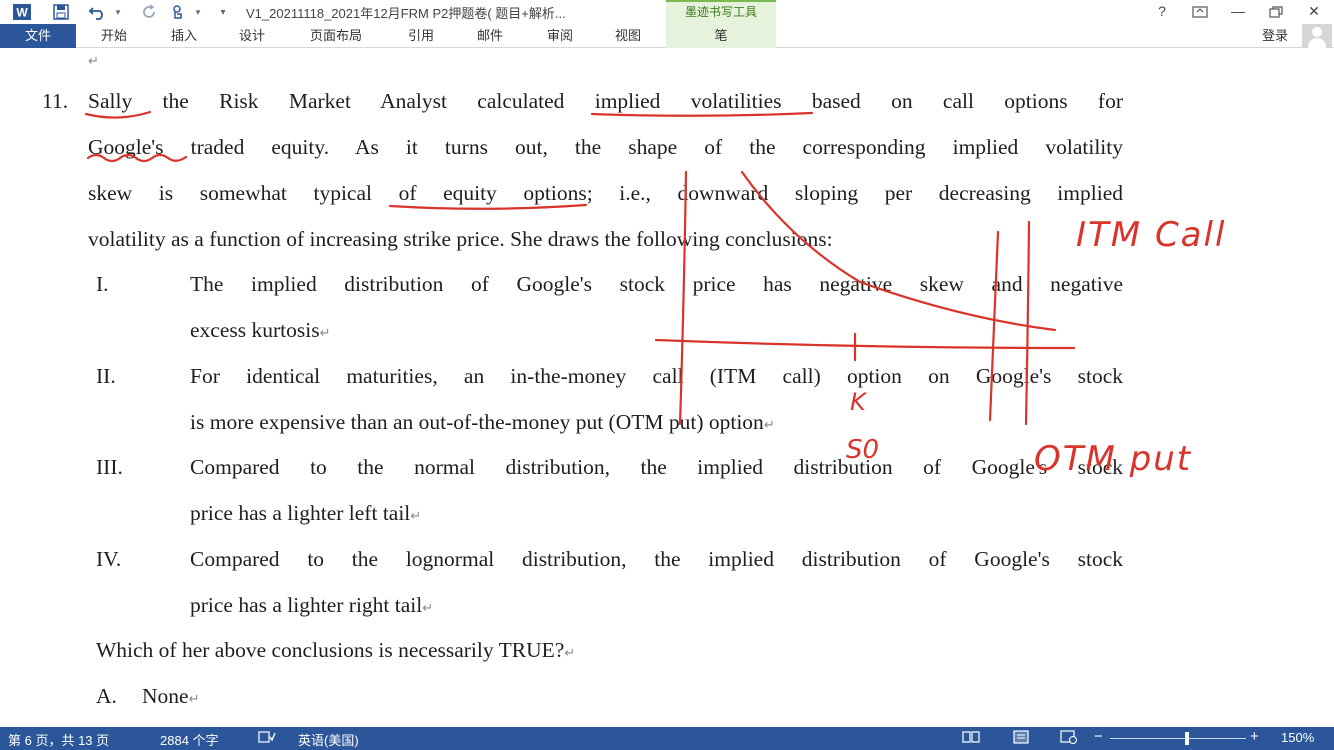  What do you see at coordinates (1021, 738) in the screenshot?
I see `print-layout-icon` at bounding box center [1021, 738].